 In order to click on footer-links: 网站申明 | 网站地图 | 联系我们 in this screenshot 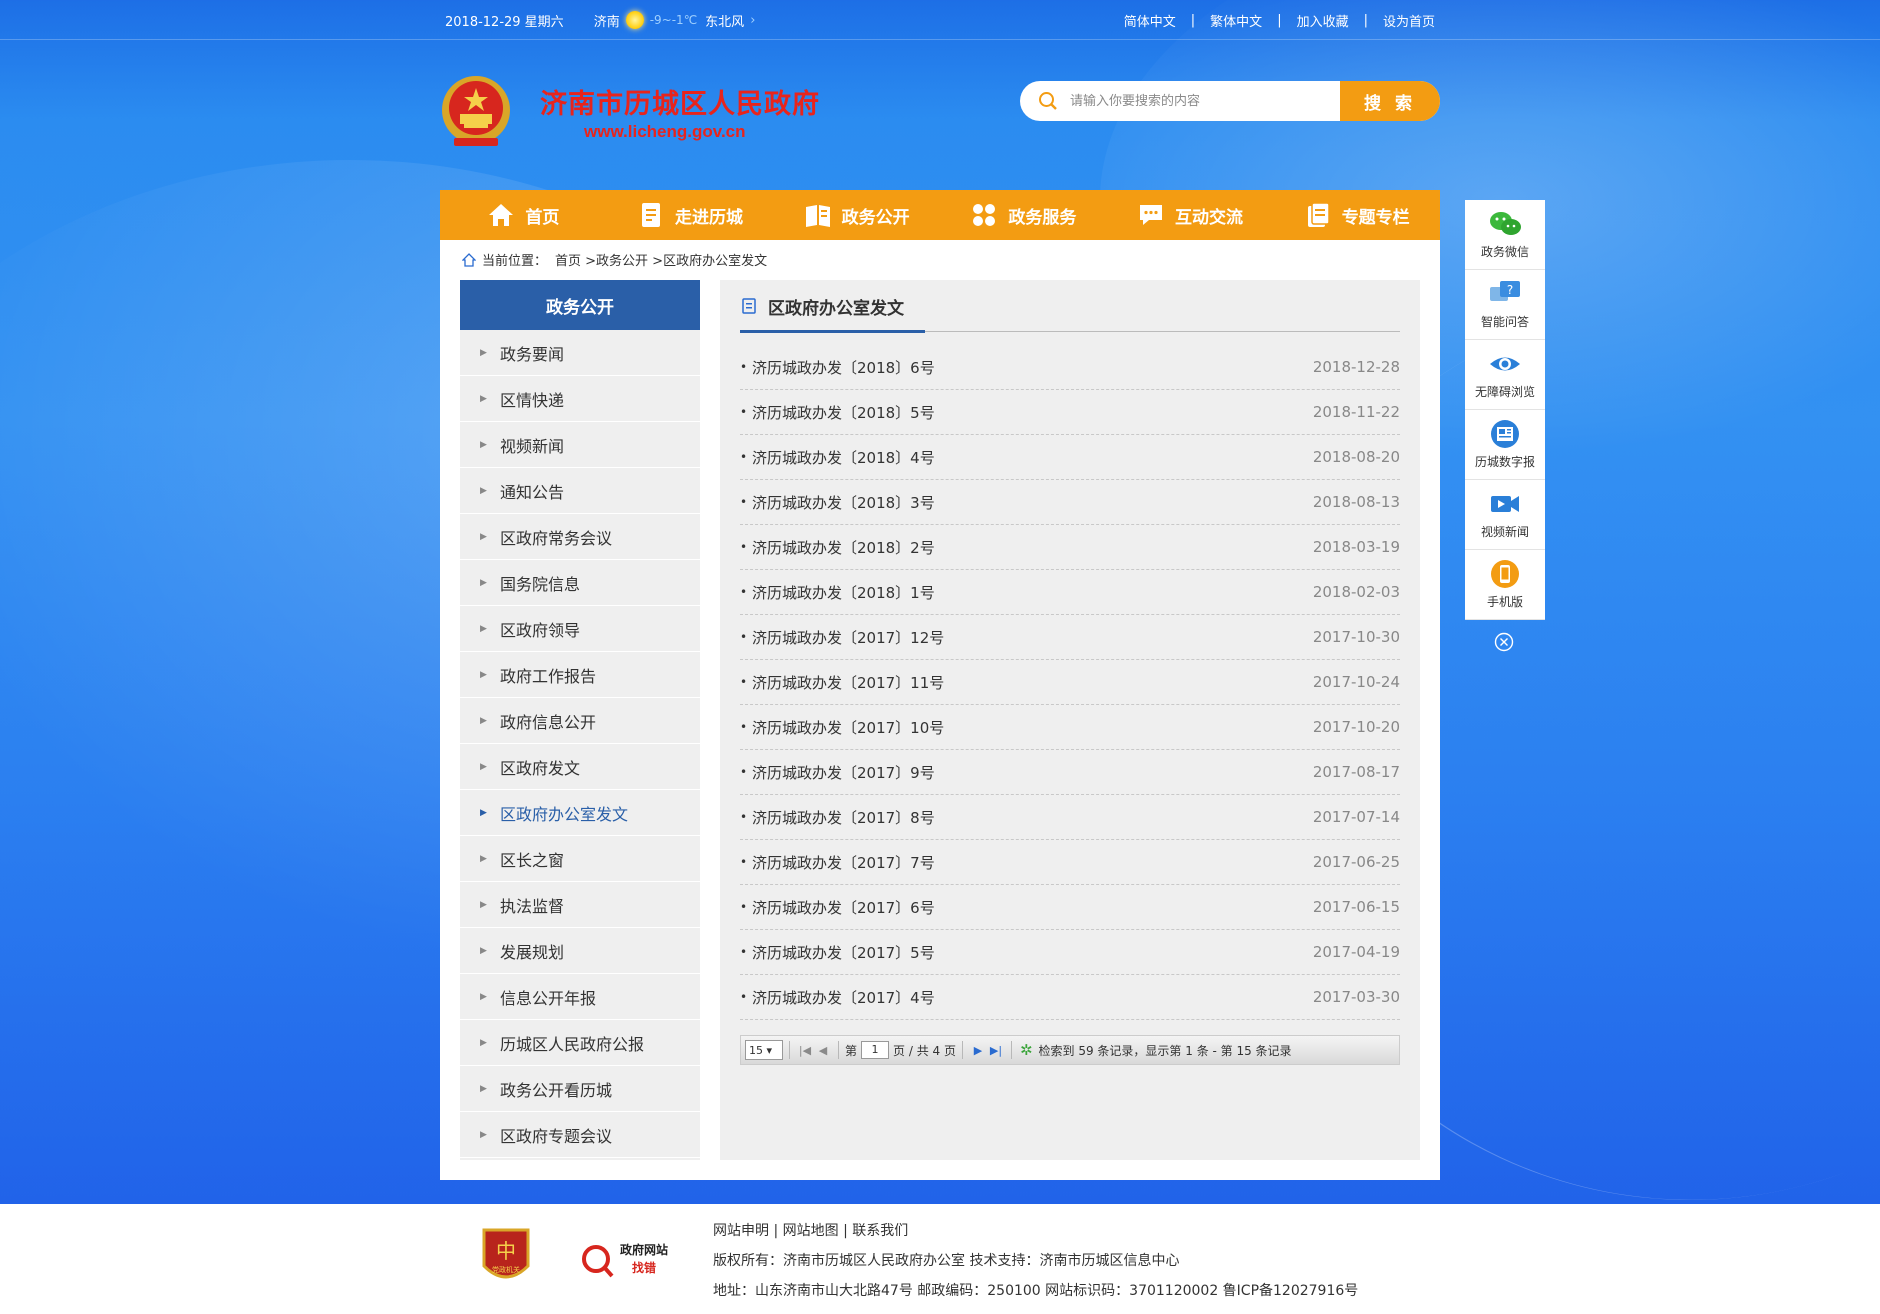, I will do `click(1035, 1231)`.